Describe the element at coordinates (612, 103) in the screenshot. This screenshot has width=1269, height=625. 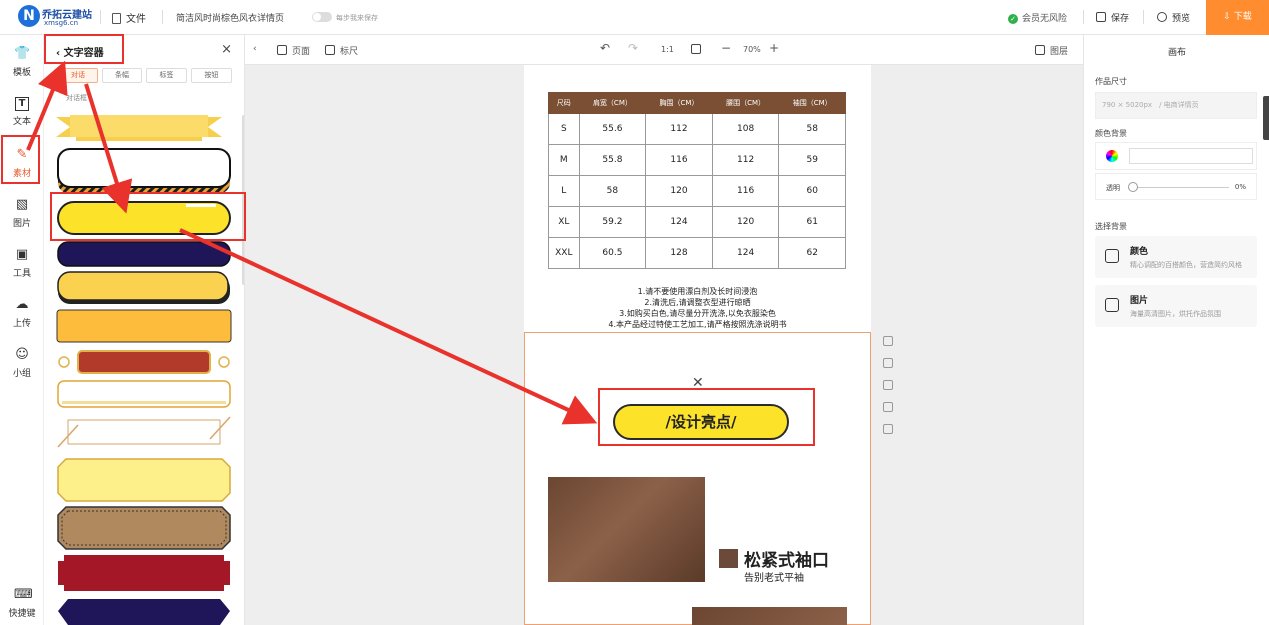
I see `table-header: 肩宽（CM）` at that location.